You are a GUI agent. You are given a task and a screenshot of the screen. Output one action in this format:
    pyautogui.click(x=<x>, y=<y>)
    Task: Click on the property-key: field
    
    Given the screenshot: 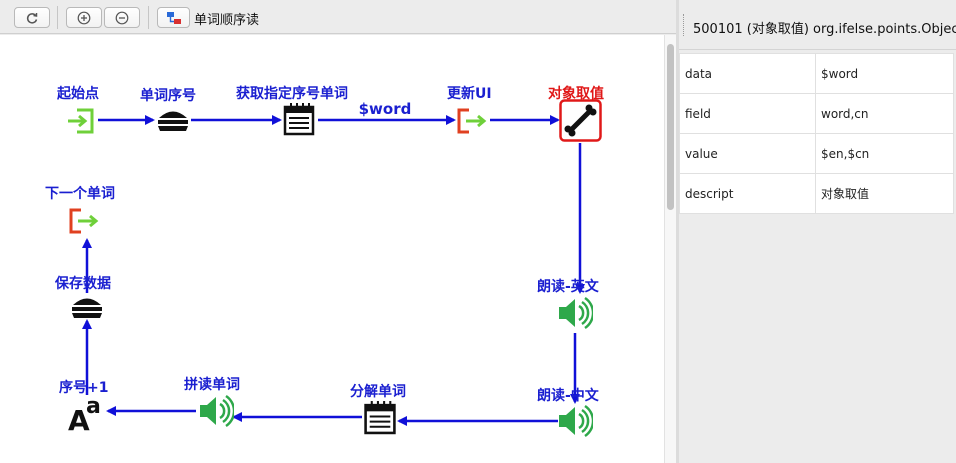 What is the action you would take?
    pyautogui.click(x=747, y=113)
    